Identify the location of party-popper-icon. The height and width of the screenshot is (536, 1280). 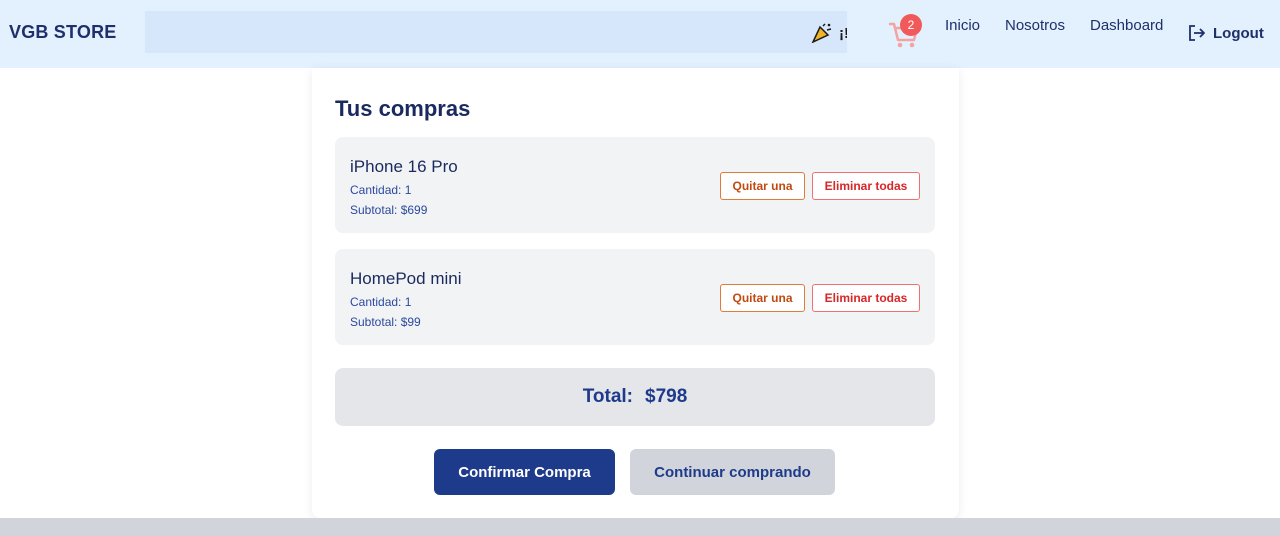
(821, 33).